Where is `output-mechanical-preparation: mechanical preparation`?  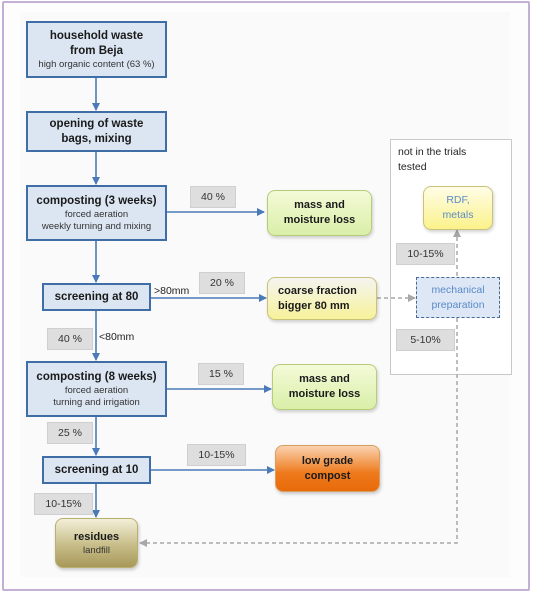 output-mechanical-preparation: mechanical preparation is located at coordinates (458, 297).